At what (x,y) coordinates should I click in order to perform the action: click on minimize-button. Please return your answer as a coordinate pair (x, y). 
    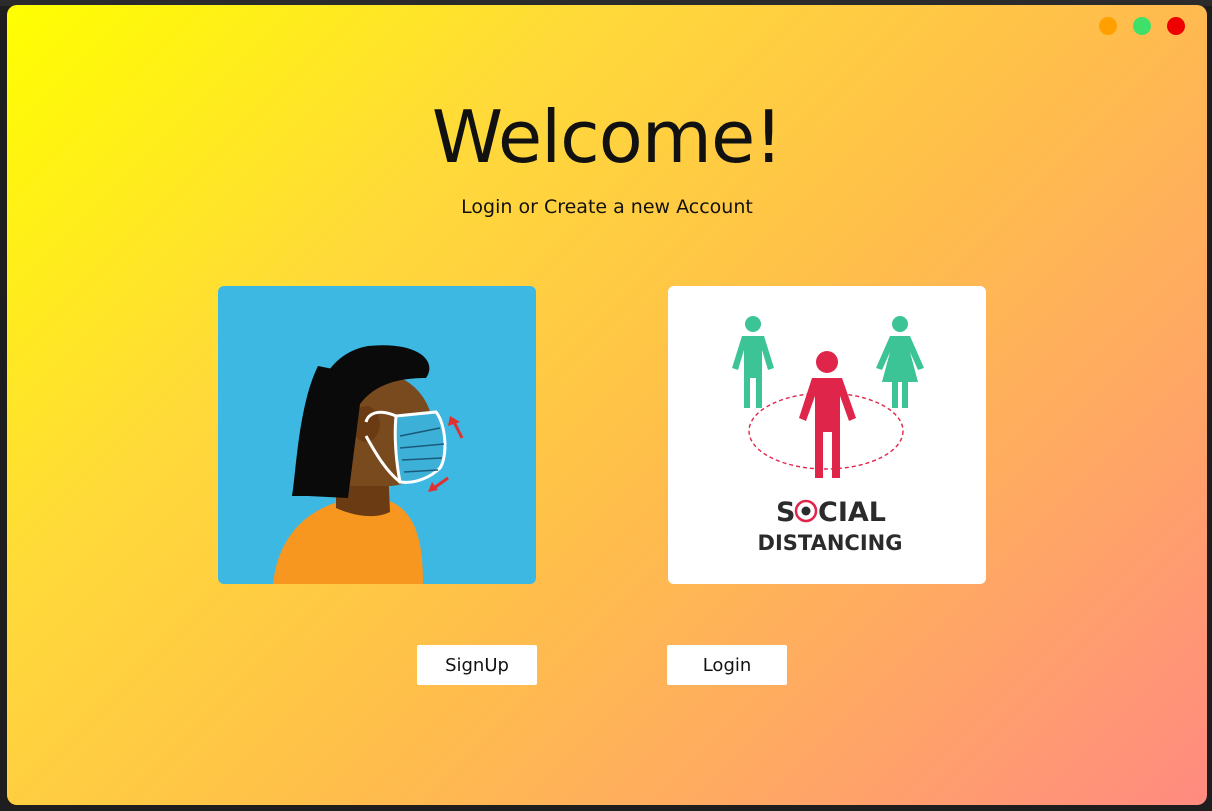
    Looking at the image, I should click on (1108, 26).